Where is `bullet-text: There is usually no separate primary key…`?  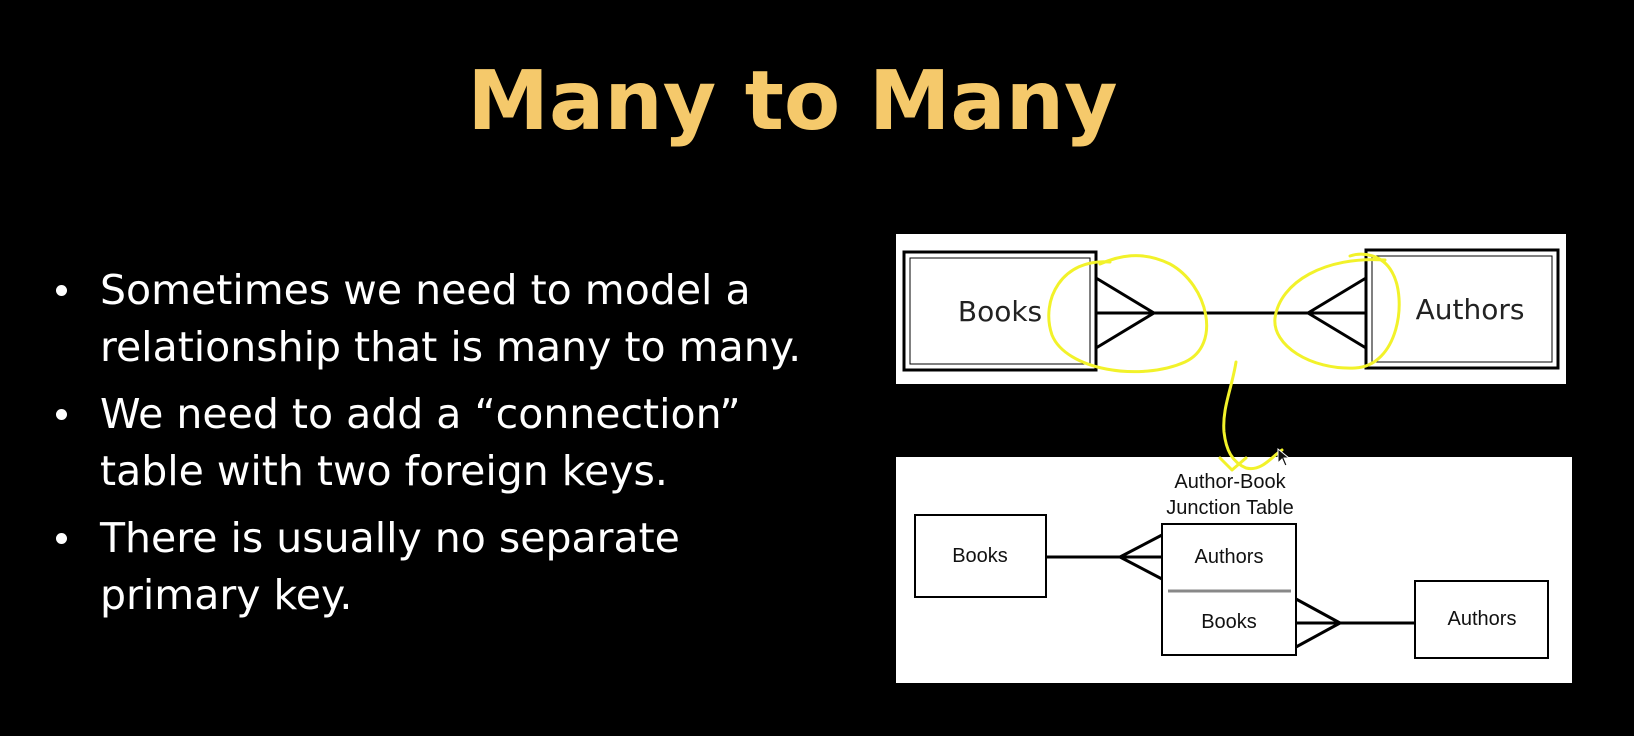
bullet-text: There is usually no separate primary key… is located at coordinates (390, 566).